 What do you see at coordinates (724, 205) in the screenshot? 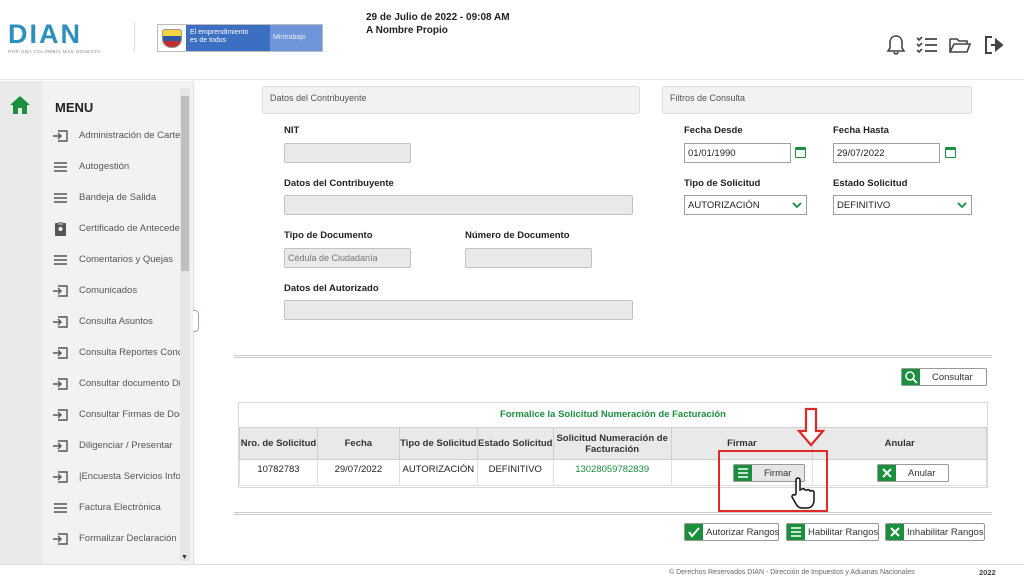
I see `tipo-solicitud-value: AUTORIZACIÓN` at bounding box center [724, 205].